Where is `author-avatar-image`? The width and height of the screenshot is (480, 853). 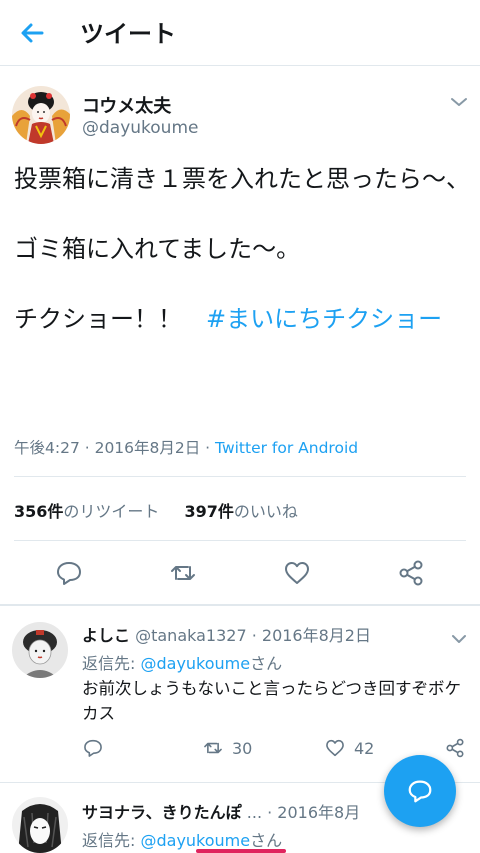 author-avatar-image is located at coordinates (41, 115).